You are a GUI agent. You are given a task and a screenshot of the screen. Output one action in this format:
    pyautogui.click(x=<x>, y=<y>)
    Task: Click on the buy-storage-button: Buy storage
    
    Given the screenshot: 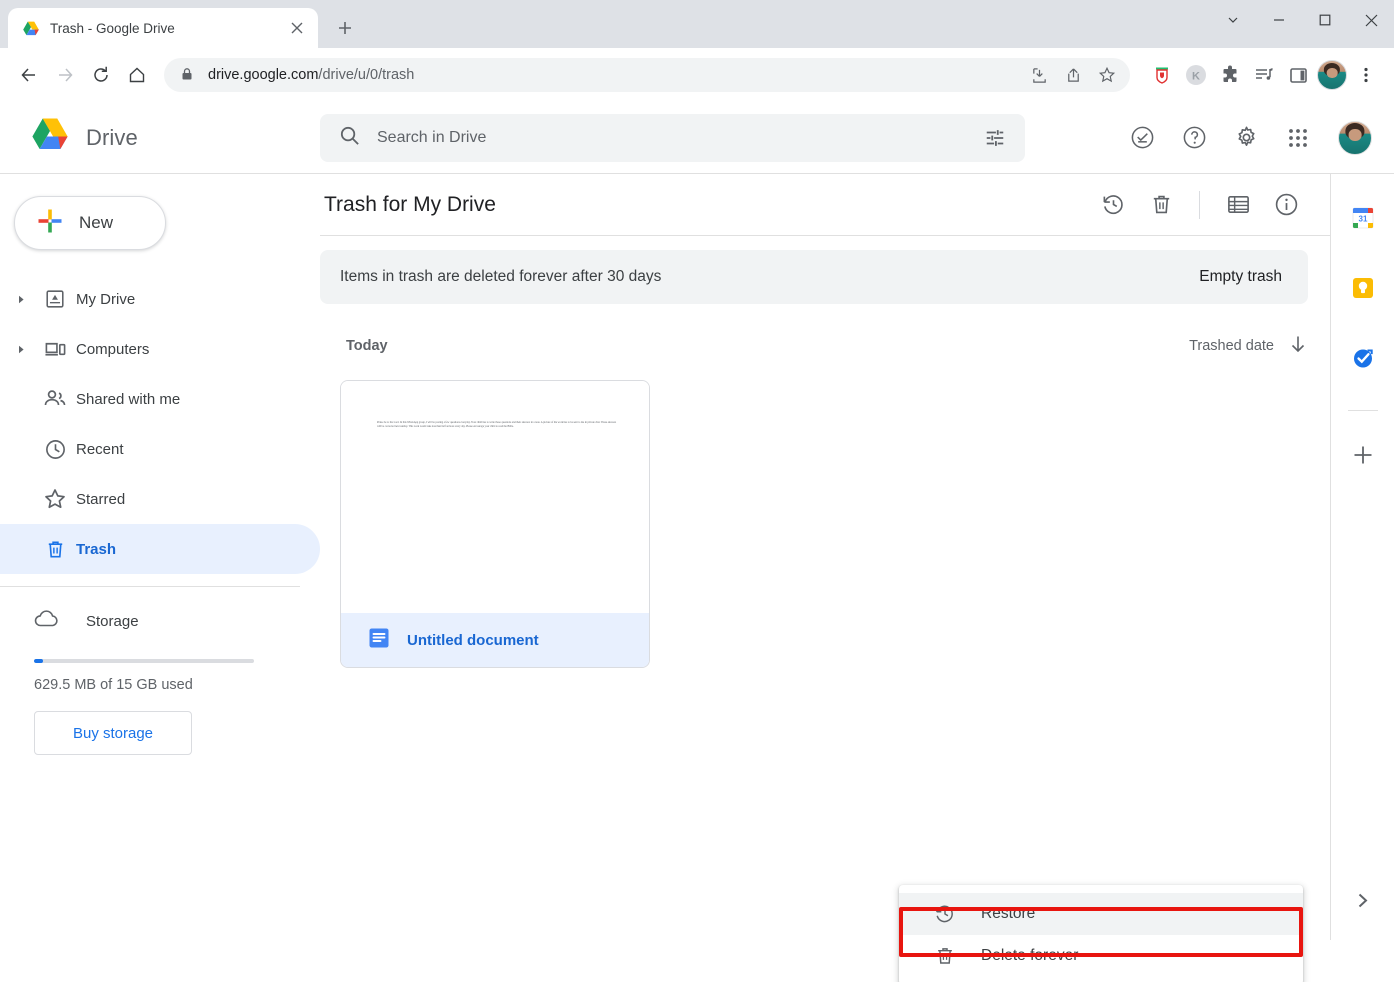 What is the action you would take?
    pyautogui.click(x=113, y=733)
    